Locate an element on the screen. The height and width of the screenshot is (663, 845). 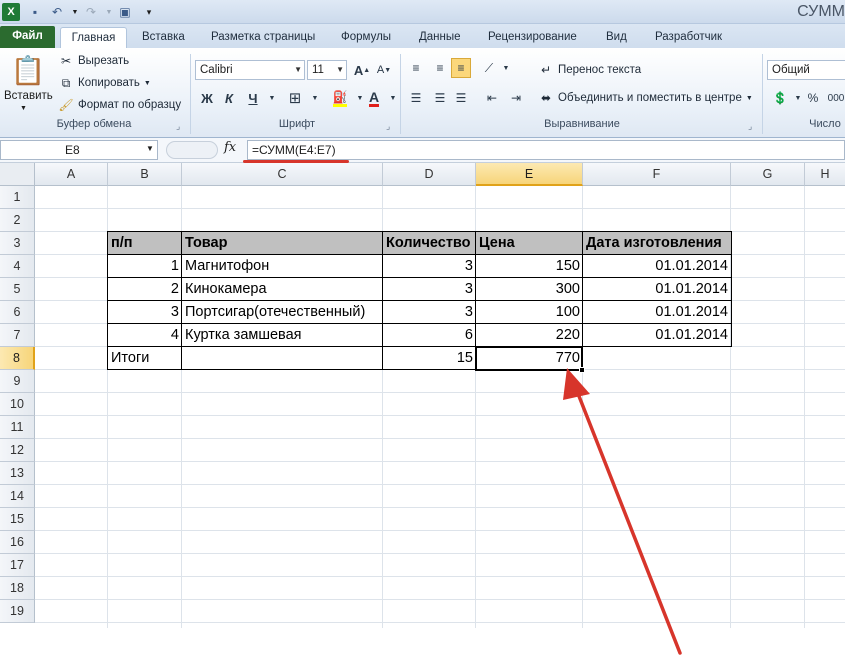
row-header: 1 is located at coordinates (17, 197).